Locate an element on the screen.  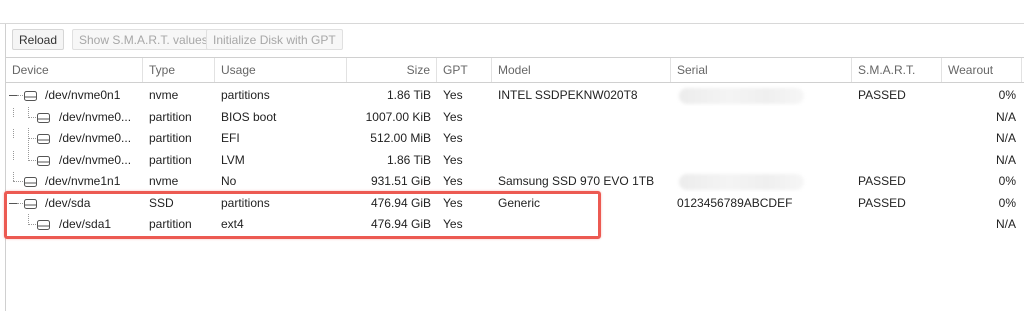
column-header-usage: Usage is located at coordinates (281, 70).